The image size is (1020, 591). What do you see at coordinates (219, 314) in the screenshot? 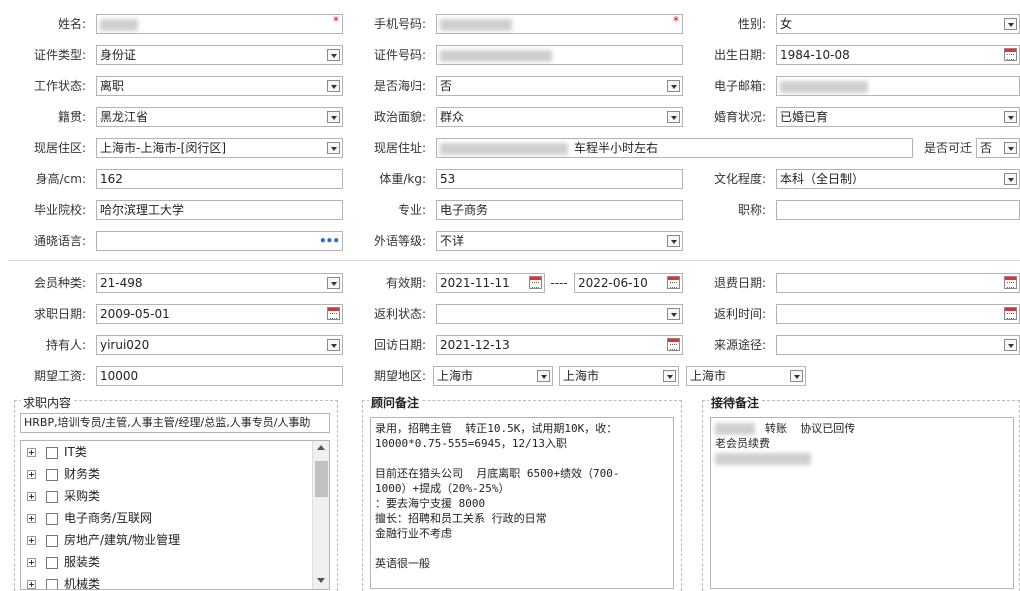
I see `job-date-field: 2009-05-01` at bounding box center [219, 314].